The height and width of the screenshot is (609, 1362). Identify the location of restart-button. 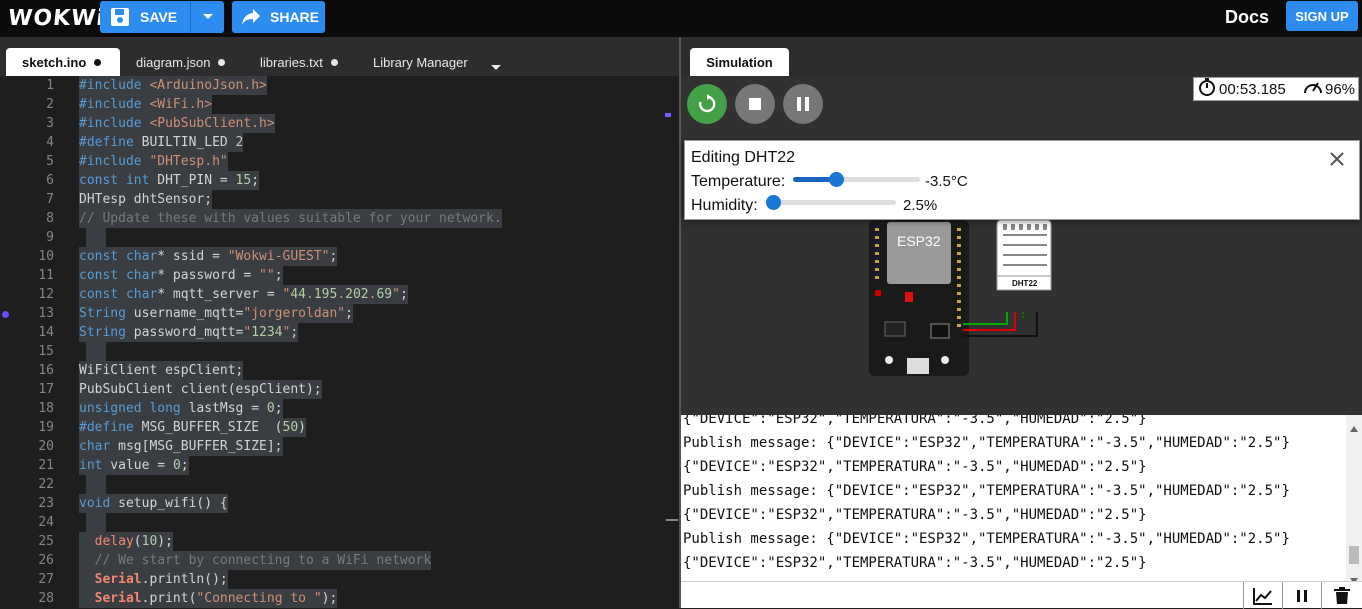
(707, 104).